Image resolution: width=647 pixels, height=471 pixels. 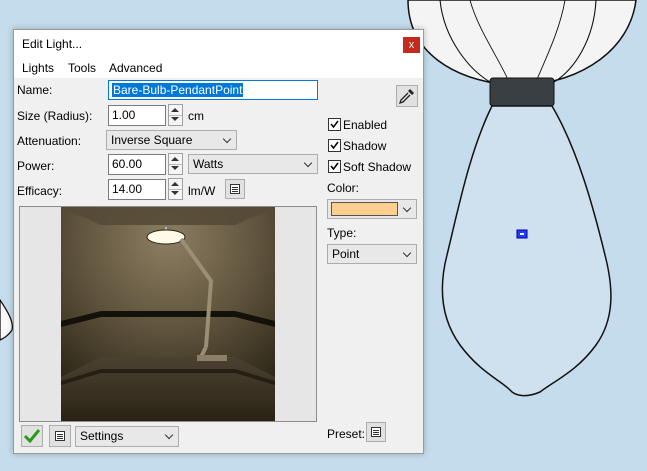 What do you see at coordinates (364, 209) in the screenshot?
I see `color-swatch` at bounding box center [364, 209].